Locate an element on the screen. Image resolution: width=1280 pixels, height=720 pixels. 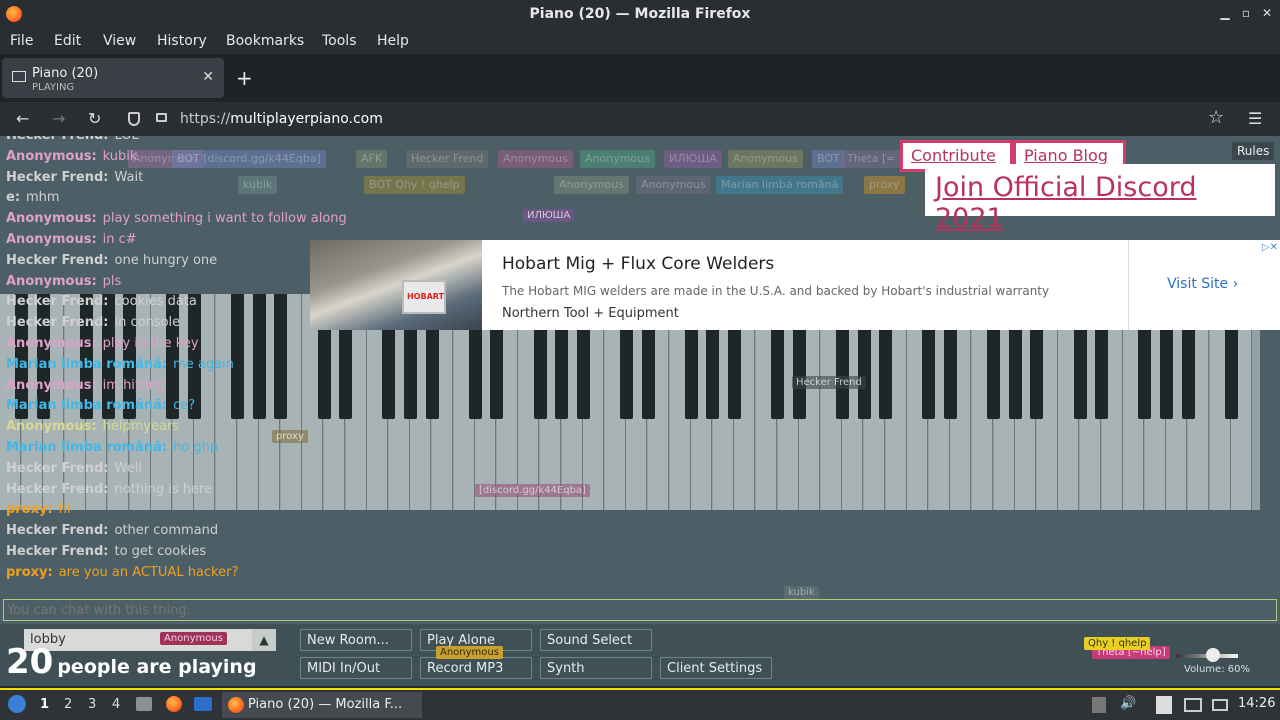
ad-close-icon: ▷✕ is located at coordinates (1270, 247).